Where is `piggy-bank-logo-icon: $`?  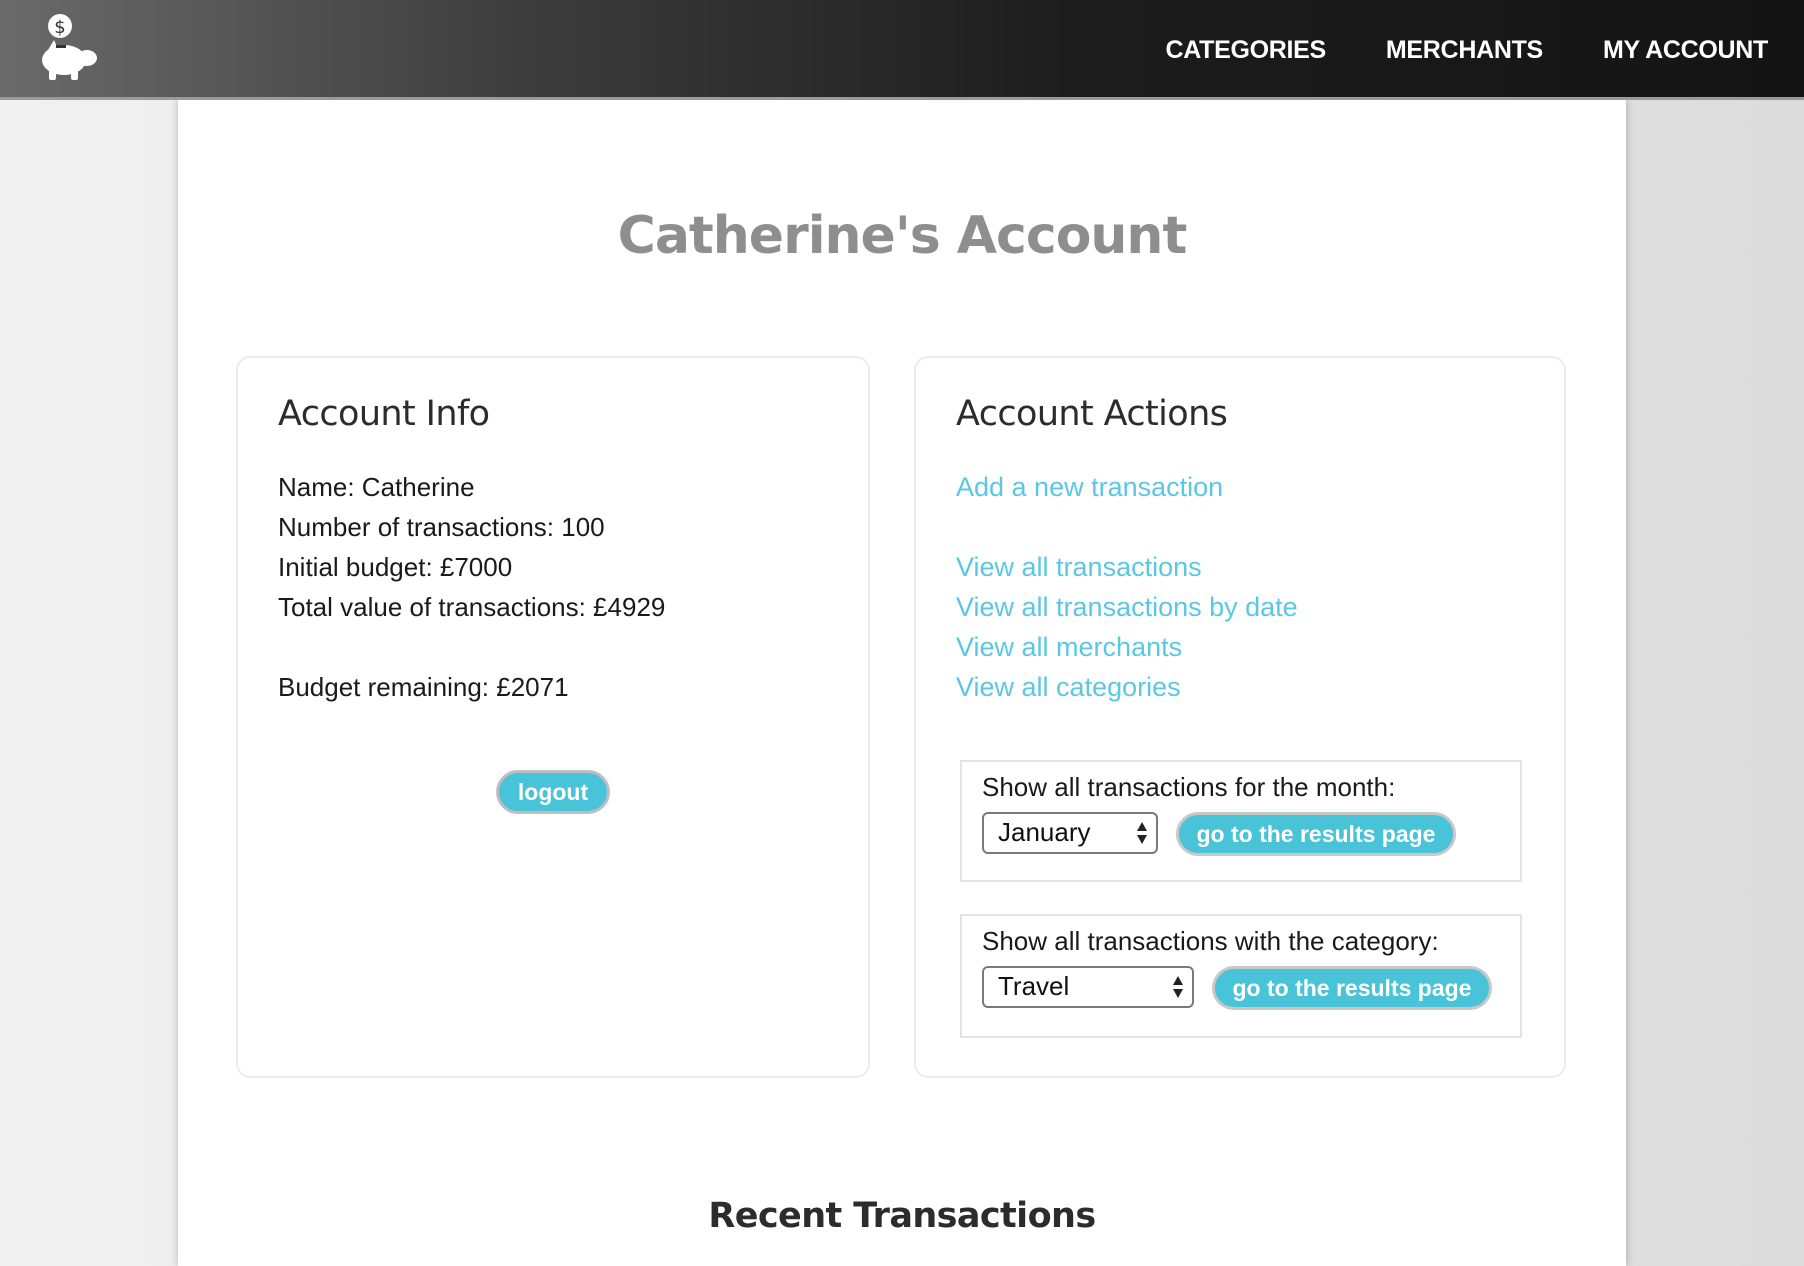
piggy-bank-logo-icon: $ is located at coordinates (69, 47).